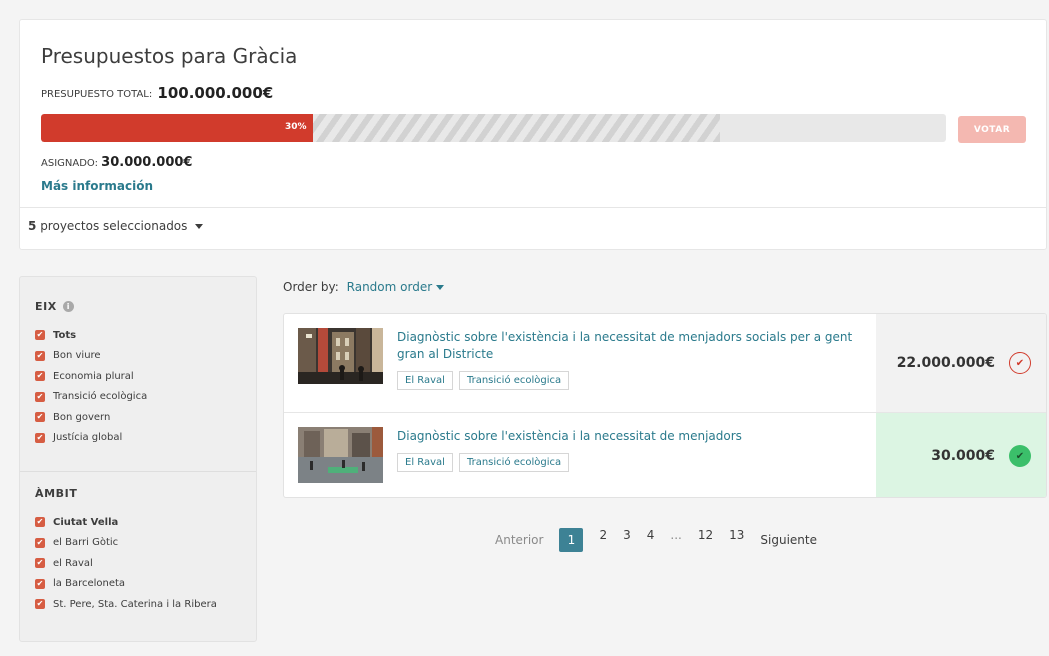  I want to click on more-info-link: Más información, so click(97, 186).